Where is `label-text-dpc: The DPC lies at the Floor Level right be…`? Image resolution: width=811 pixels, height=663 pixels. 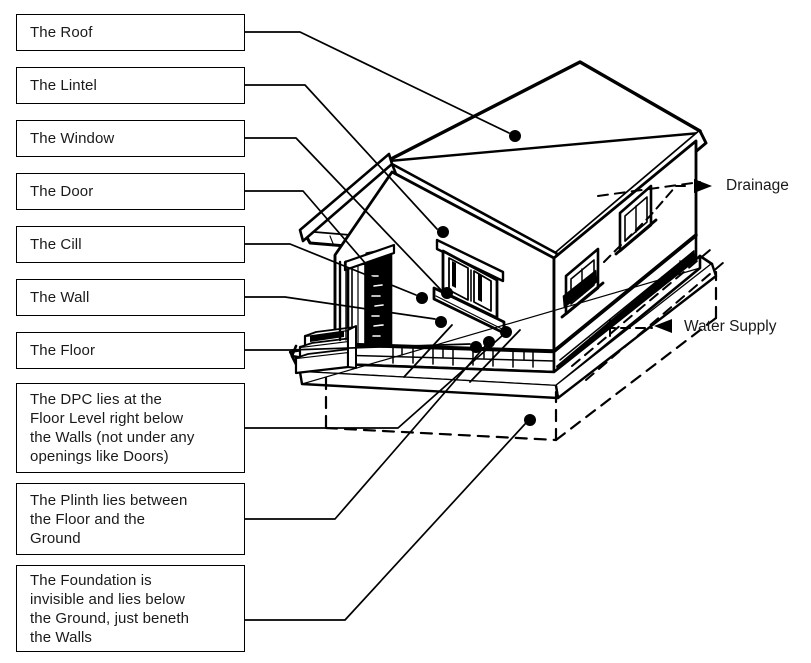
label-text-dpc: The DPC lies at the Floor Level right be… is located at coordinates (112, 428).